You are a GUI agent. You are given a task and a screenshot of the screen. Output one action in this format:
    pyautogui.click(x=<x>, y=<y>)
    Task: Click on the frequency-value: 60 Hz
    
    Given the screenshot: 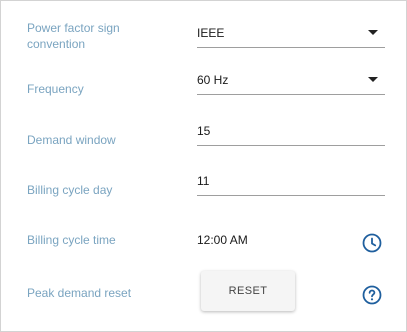 What is the action you would take?
    pyautogui.click(x=213, y=80)
    